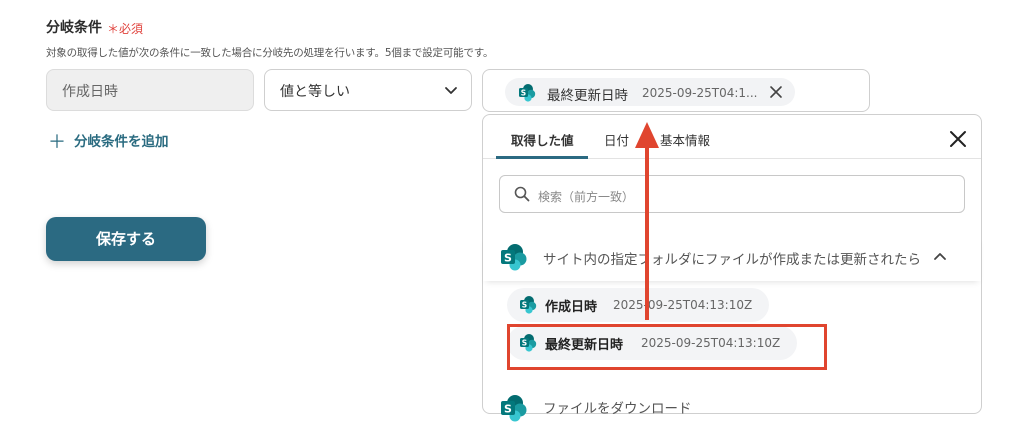 This screenshot has width=1016, height=431. Describe the element at coordinates (125, 29) in the screenshot. I see `required-badge: ＊必須` at that location.